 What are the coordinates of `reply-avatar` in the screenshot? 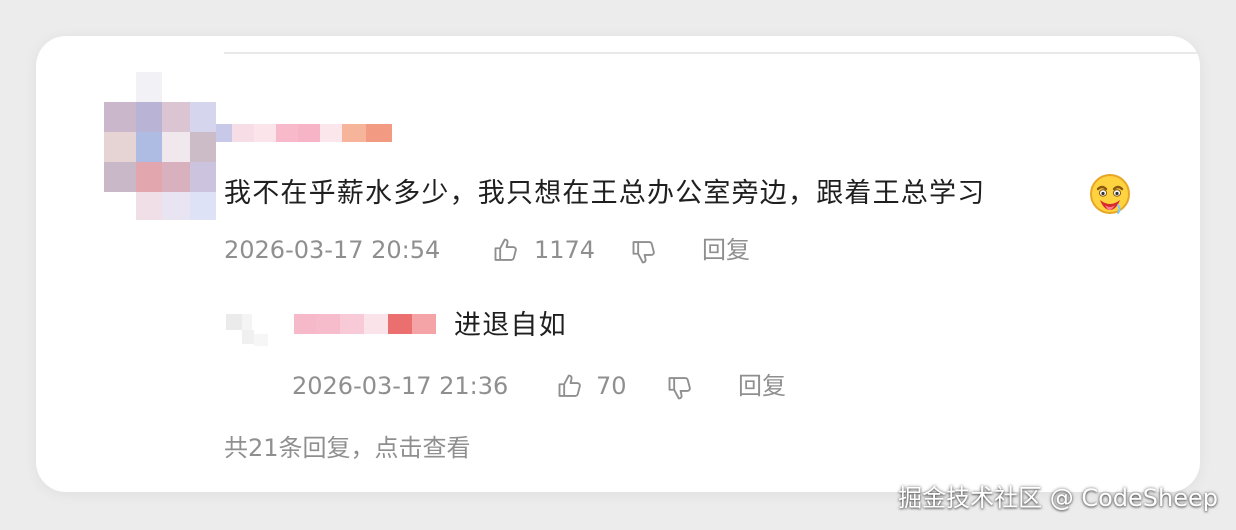 It's located at (249, 330).